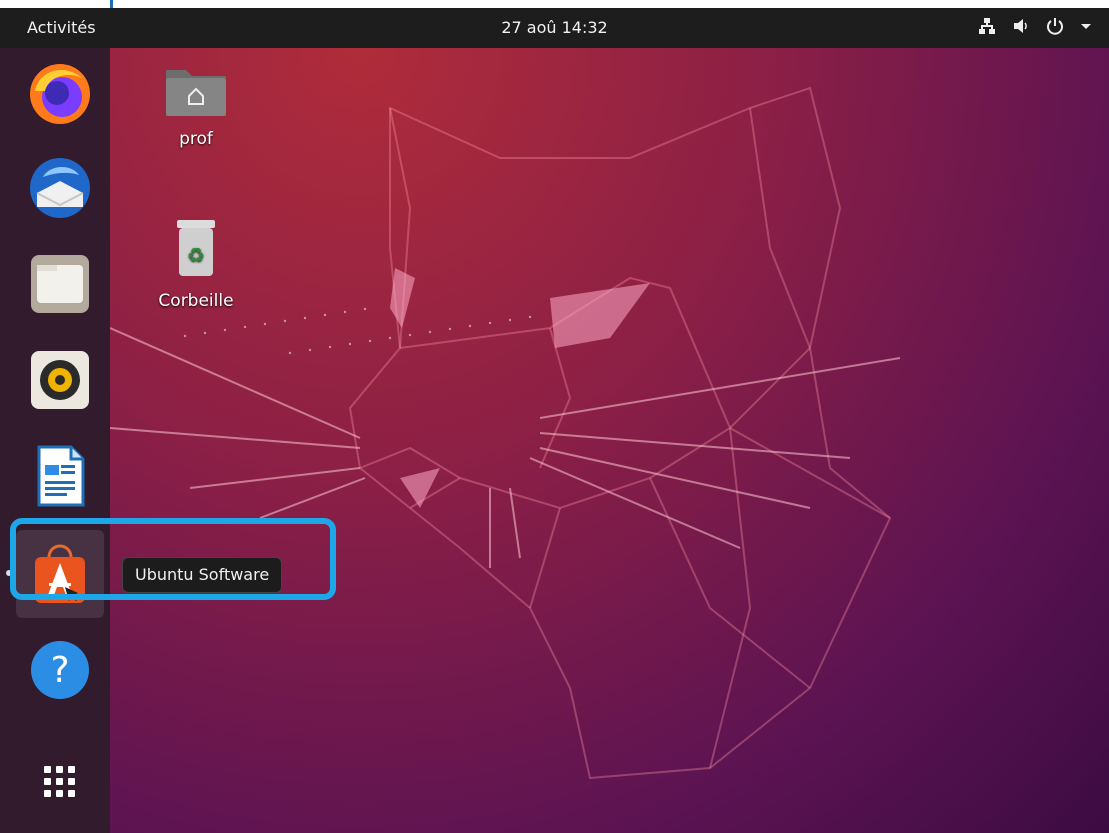  Describe the element at coordinates (1021, 26) in the screenshot. I see `volume-icon` at that location.